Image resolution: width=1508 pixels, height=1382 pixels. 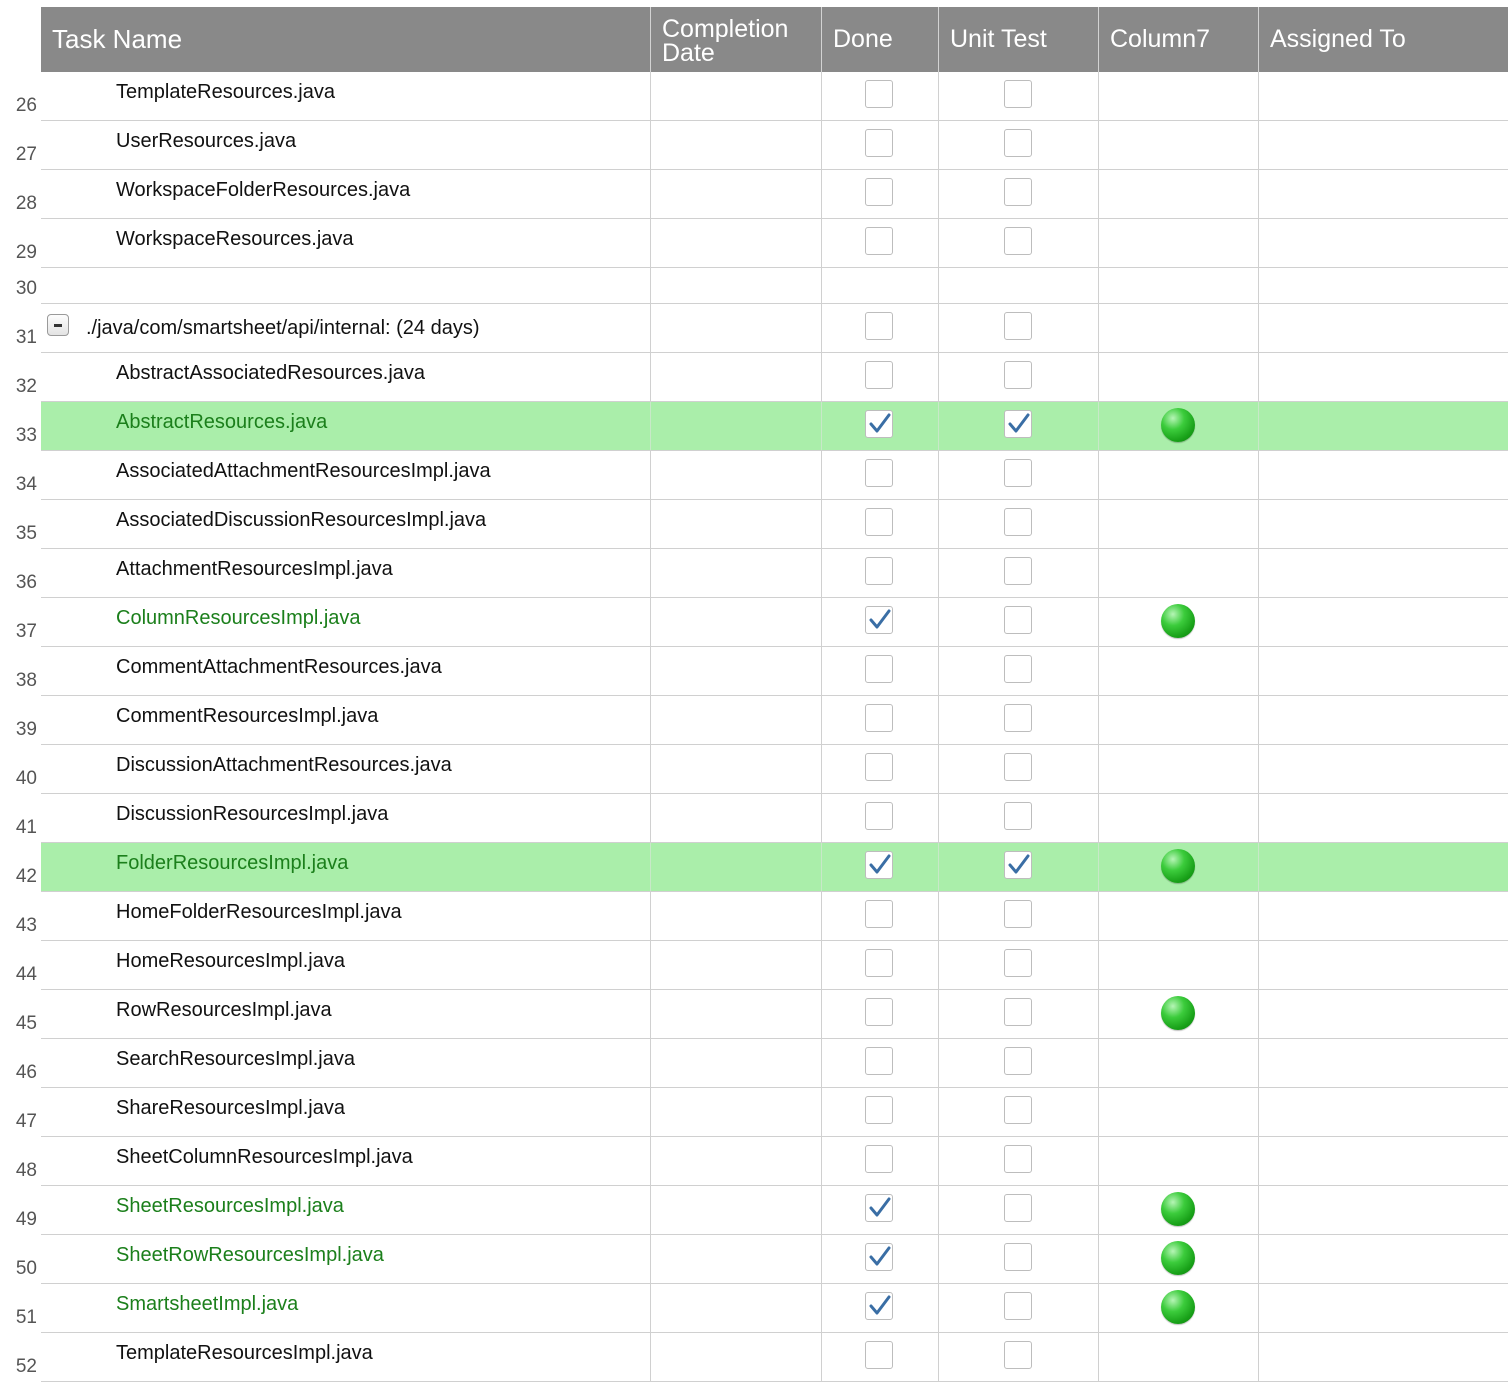 What do you see at coordinates (754, 818) in the screenshot?
I see `table-row: 41 DiscussionResourcesImpl.java` at bounding box center [754, 818].